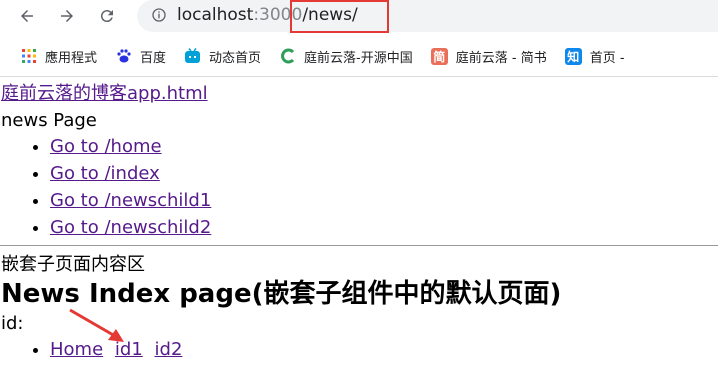 The width and height of the screenshot is (718, 389). I want to click on info-icon, so click(159, 15).